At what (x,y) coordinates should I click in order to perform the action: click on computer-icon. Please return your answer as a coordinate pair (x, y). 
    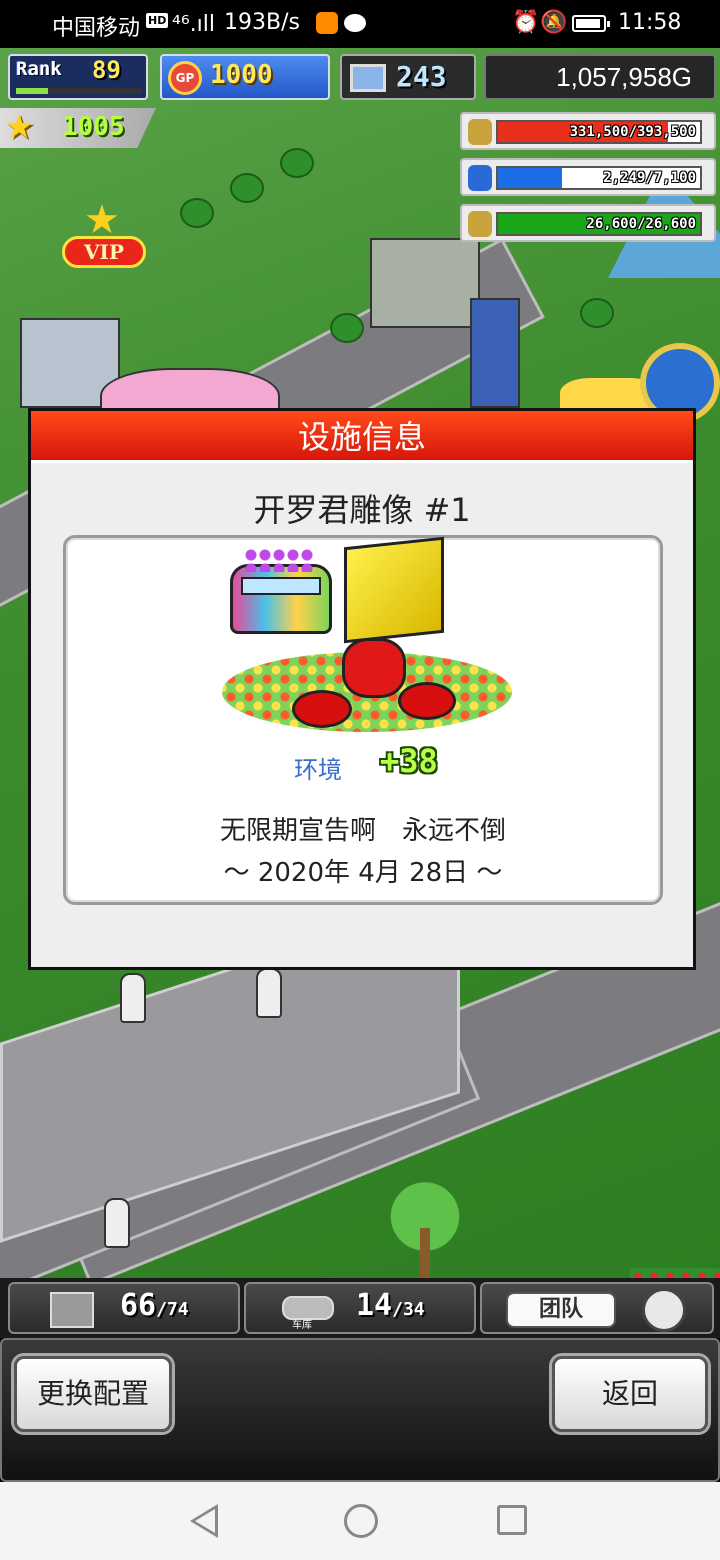
    Looking at the image, I should click on (368, 78).